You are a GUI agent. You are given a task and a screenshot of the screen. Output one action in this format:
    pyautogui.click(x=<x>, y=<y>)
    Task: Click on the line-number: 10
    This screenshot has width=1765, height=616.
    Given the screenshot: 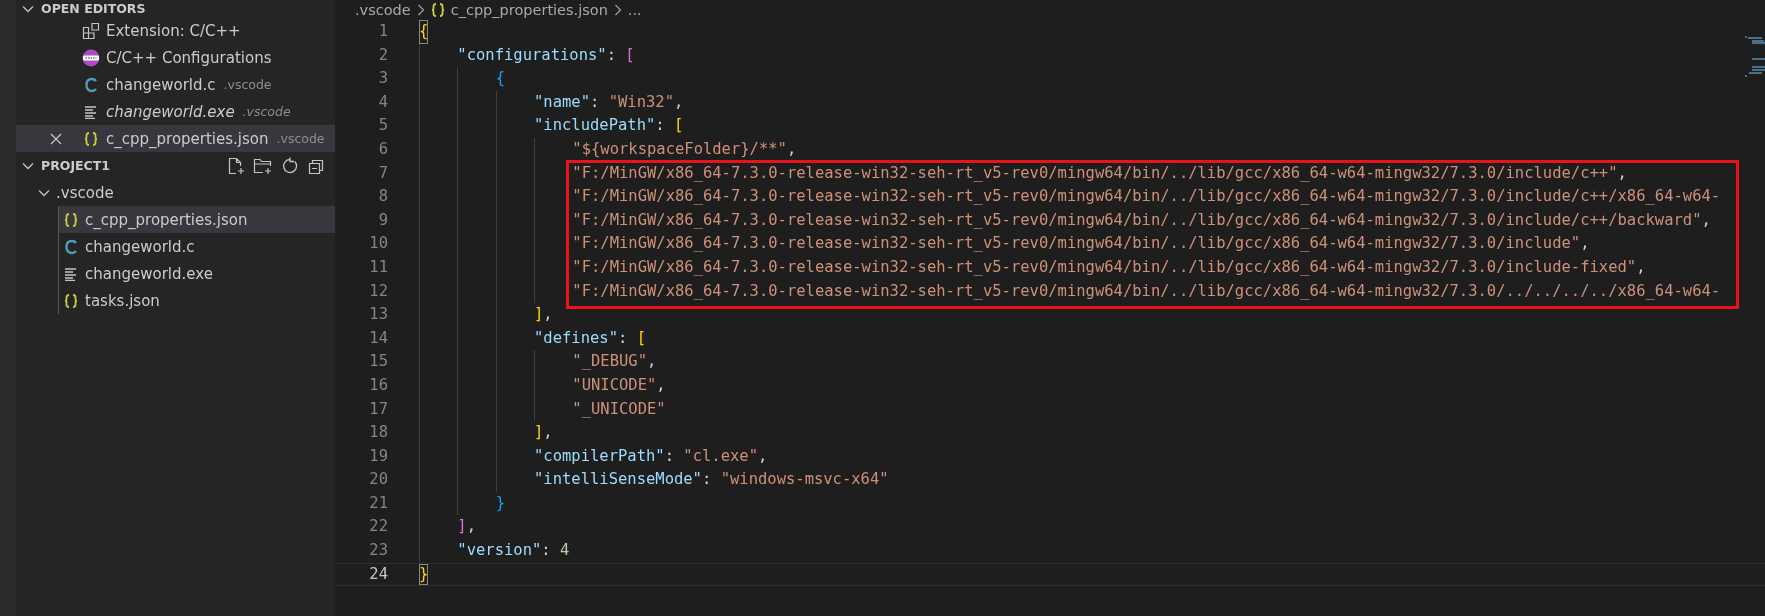 What is the action you would take?
    pyautogui.click(x=378, y=244)
    